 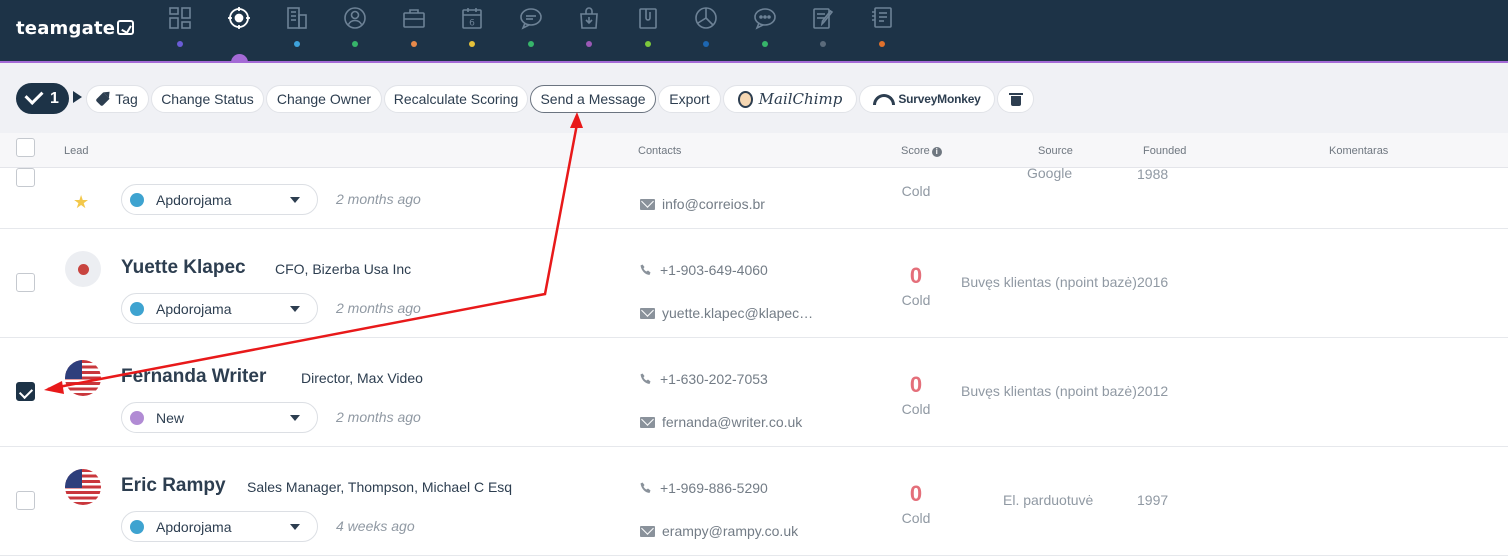 What do you see at coordinates (713, 204) in the screenshot?
I see `email-text: info@correios.br` at bounding box center [713, 204].